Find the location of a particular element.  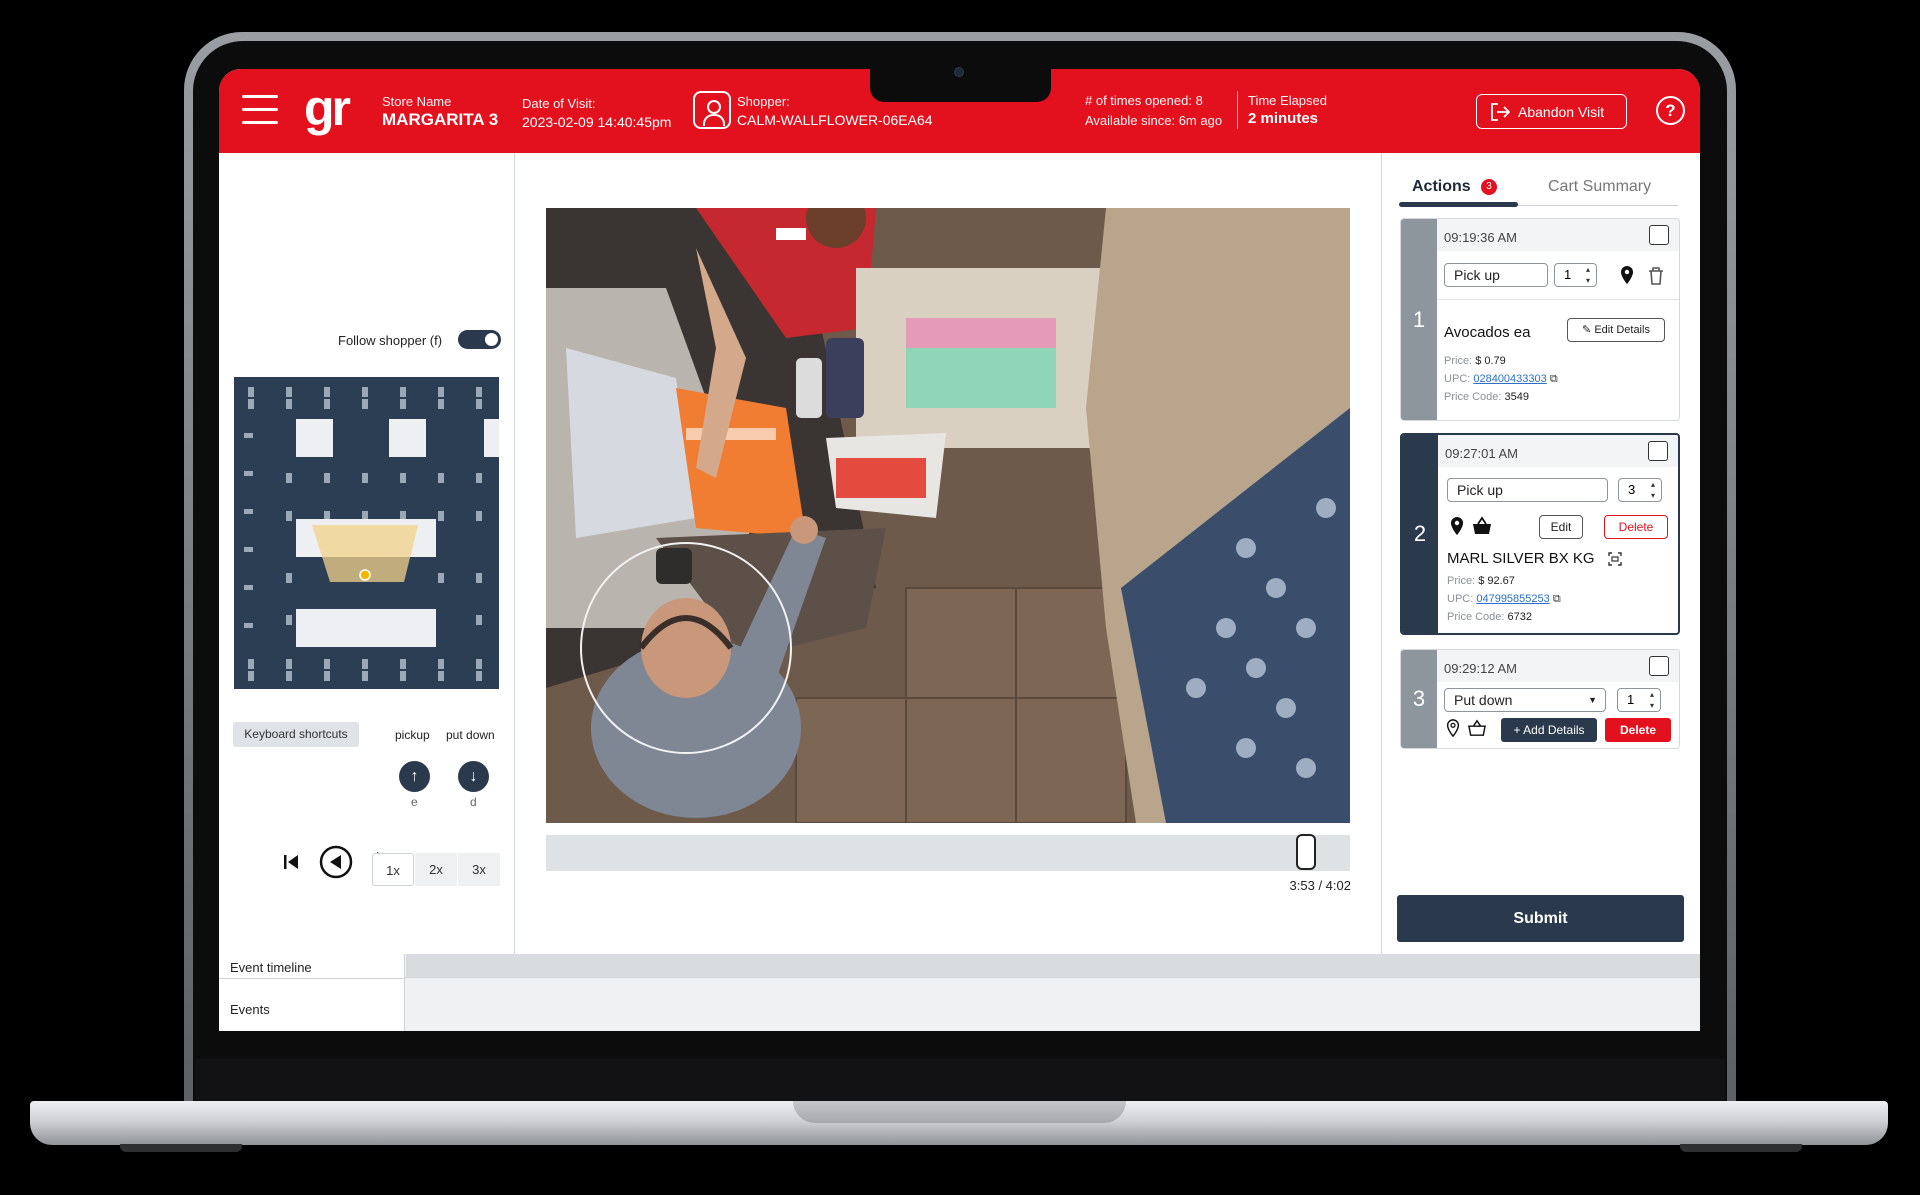

price-value: $ 0.79 is located at coordinates (1490, 361).